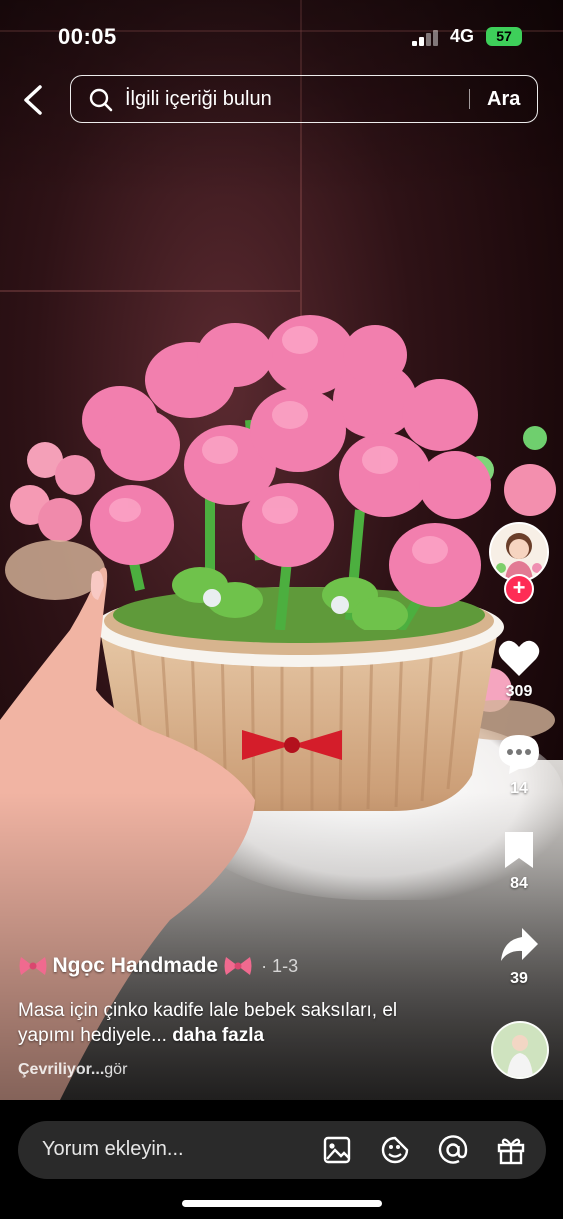 Image resolution: width=563 pixels, height=1219 pixels. I want to click on battery-icon: 57, so click(504, 36).